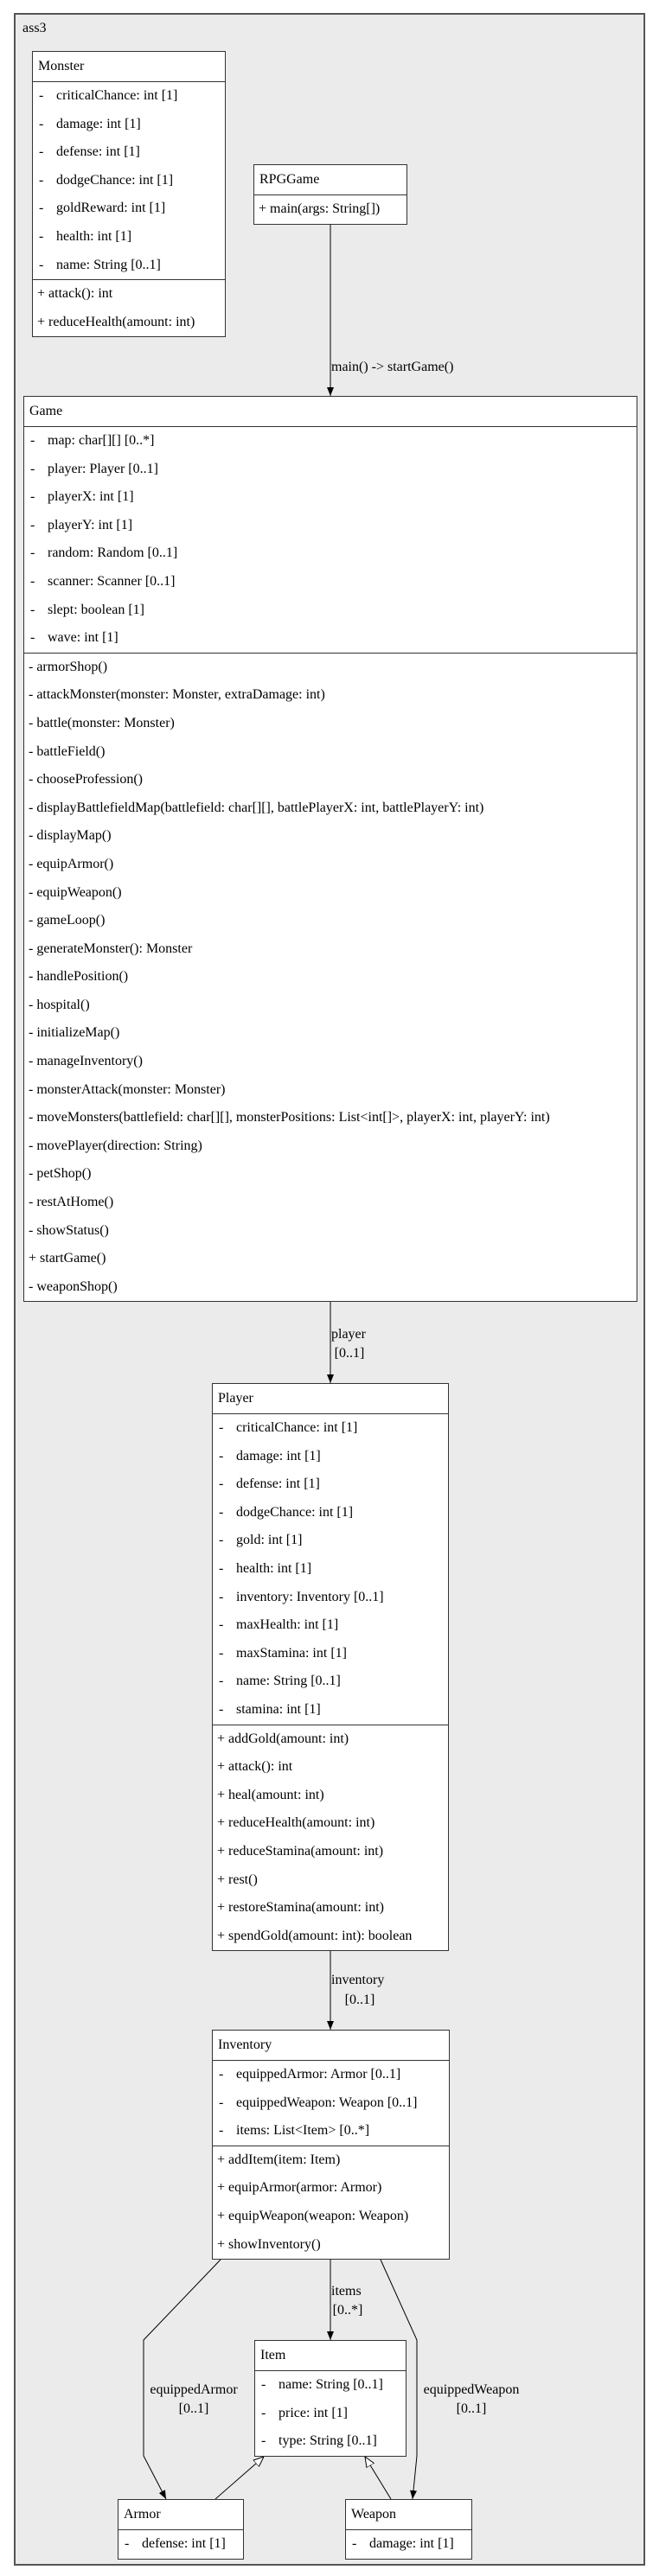  I want to click on method-row: - hospital(), so click(330, 1006).